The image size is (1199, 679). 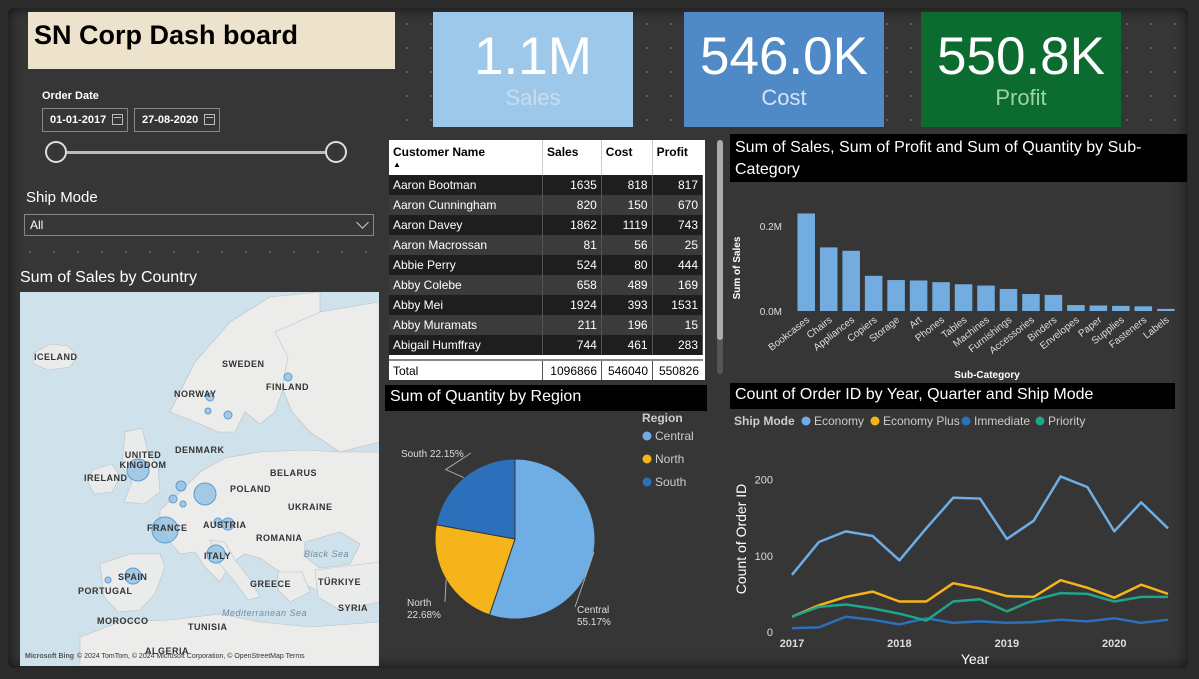 What do you see at coordinates (593, 610) in the screenshot?
I see `pie-label-central: Central` at bounding box center [593, 610].